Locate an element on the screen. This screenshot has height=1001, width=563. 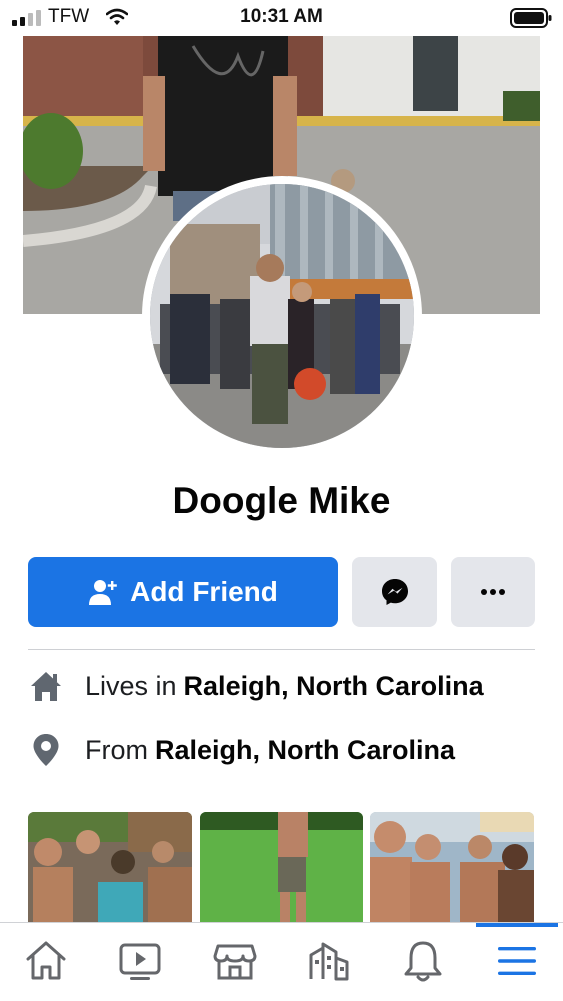
tab-home is located at coordinates (46, 961).